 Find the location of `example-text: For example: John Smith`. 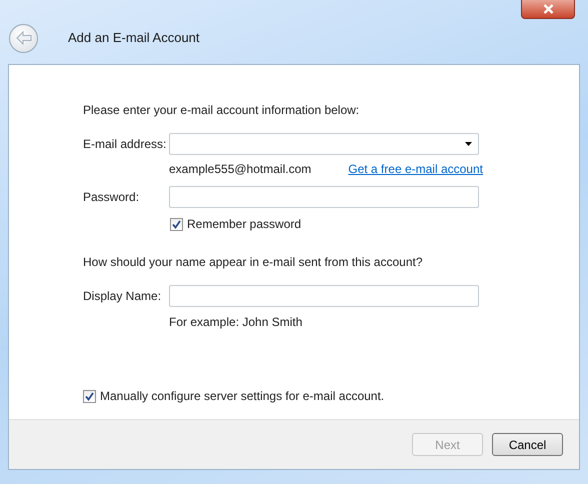

example-text: For example: John Smith is located at coordinates (235, 322).